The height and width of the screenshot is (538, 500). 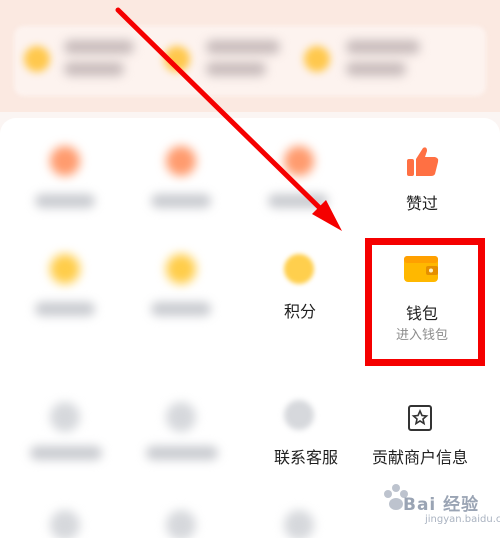 What do you see at coordinates (421, 203) in the screenshot?
I see `likes-label: 赞过` at bounding box center [421, 203].